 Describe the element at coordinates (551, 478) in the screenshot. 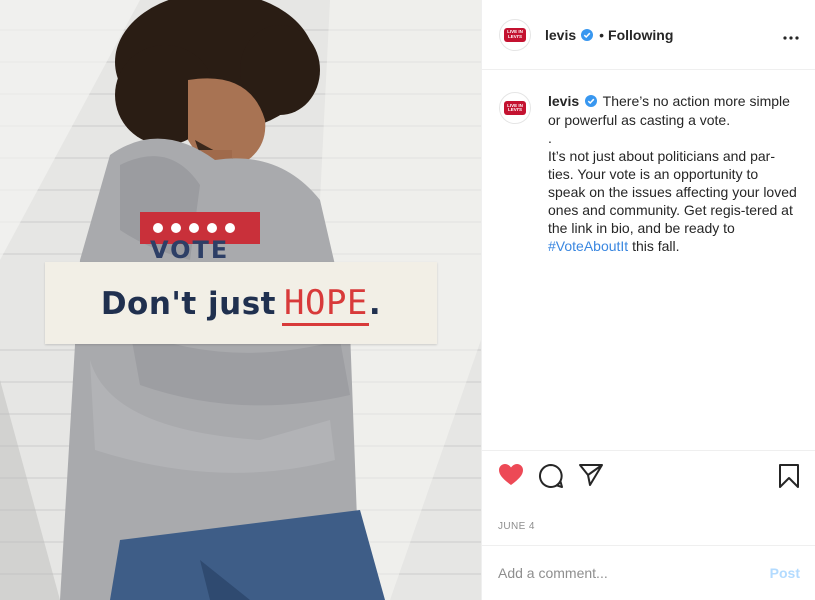

I see `comment-icon` at that location.